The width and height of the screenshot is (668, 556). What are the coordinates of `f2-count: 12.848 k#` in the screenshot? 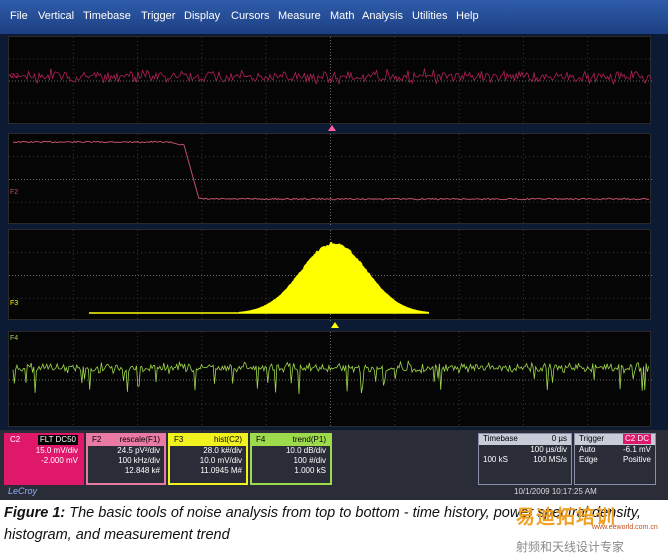 It's located at (142, 470).